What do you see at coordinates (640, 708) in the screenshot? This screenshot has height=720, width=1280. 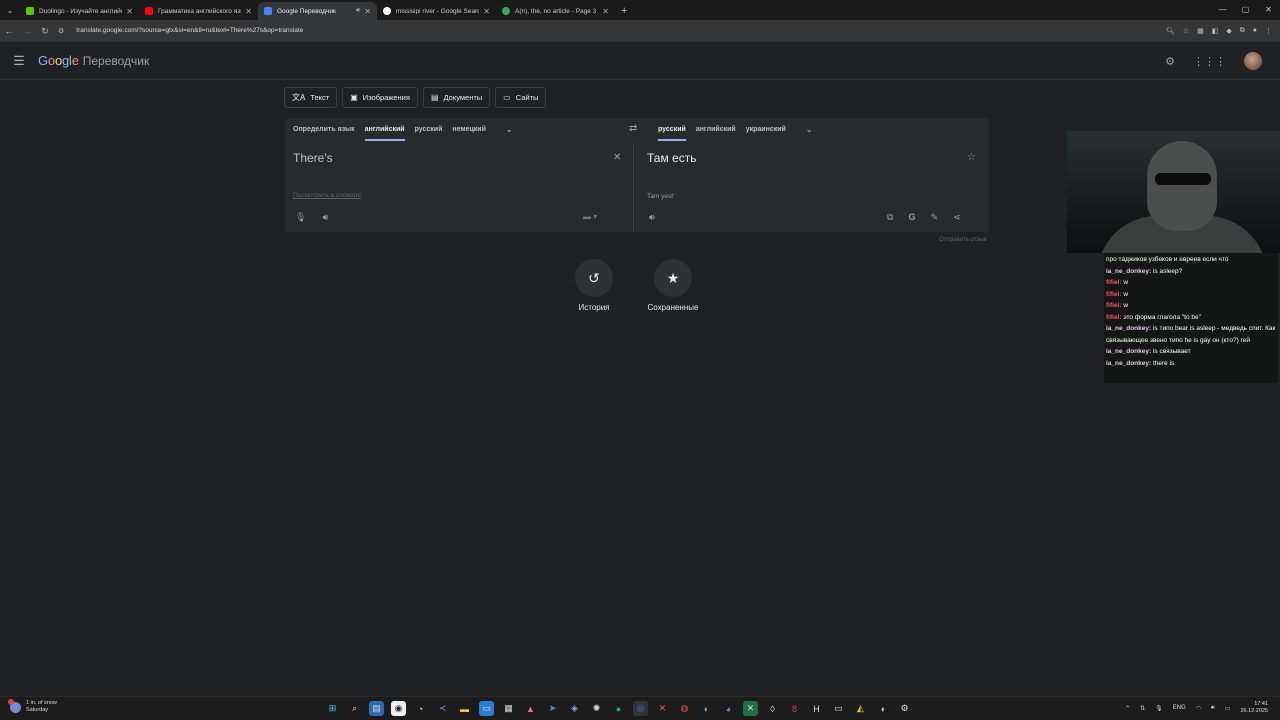 I see `chrome-icon: ◎` at bounding box center [640, 708].